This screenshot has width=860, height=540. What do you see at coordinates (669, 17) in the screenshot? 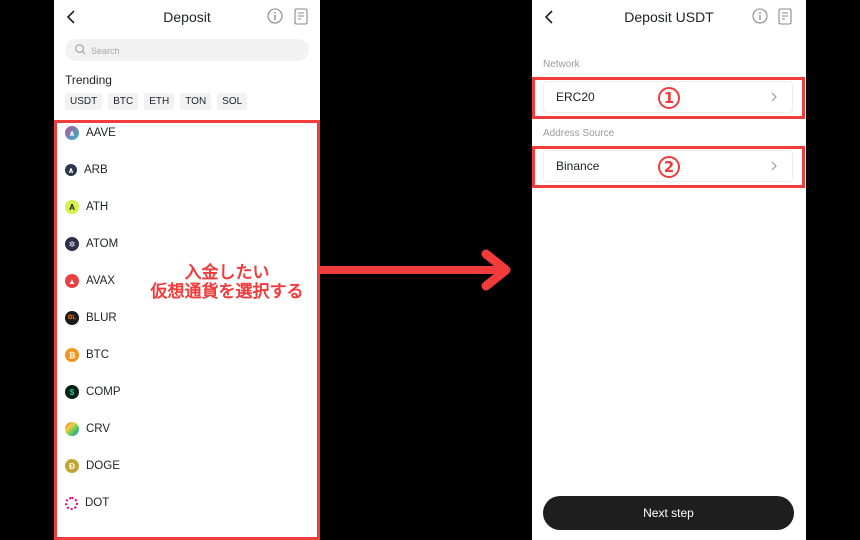
I see `header: Deposit USDT` at bounding box center [669, 17].